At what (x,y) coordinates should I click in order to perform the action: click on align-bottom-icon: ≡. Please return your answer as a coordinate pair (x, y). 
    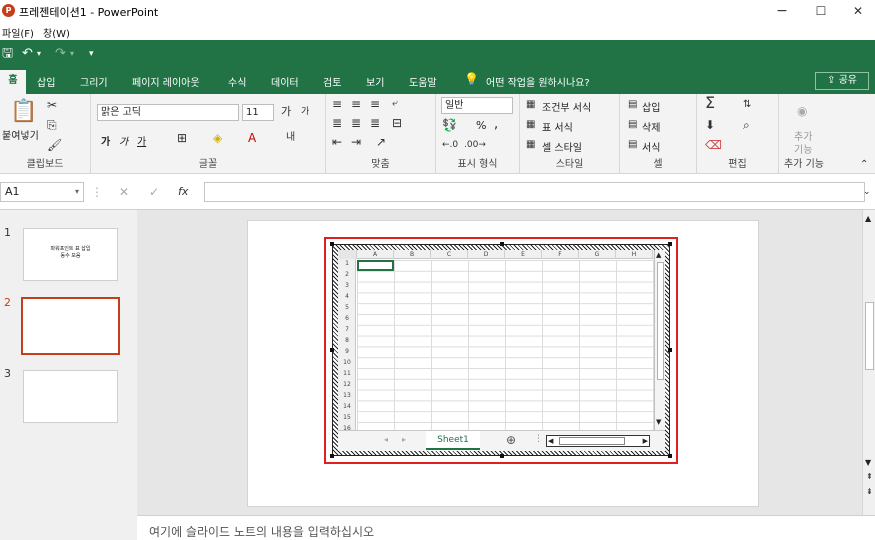
    Looking at the image, I should click on (375, 104).